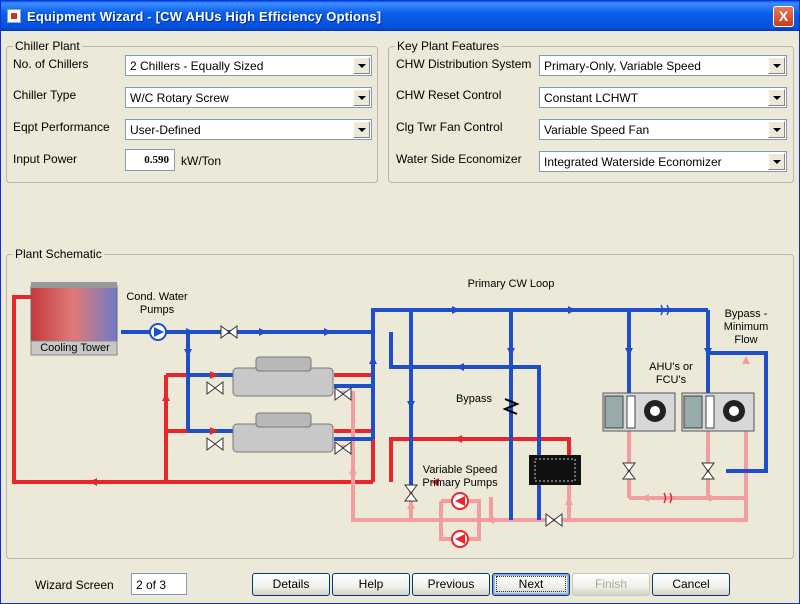 This screenshot has width=800, height=604. I want to click on economizer-value: Integrated Waterside Economizer, so click(633, 162).